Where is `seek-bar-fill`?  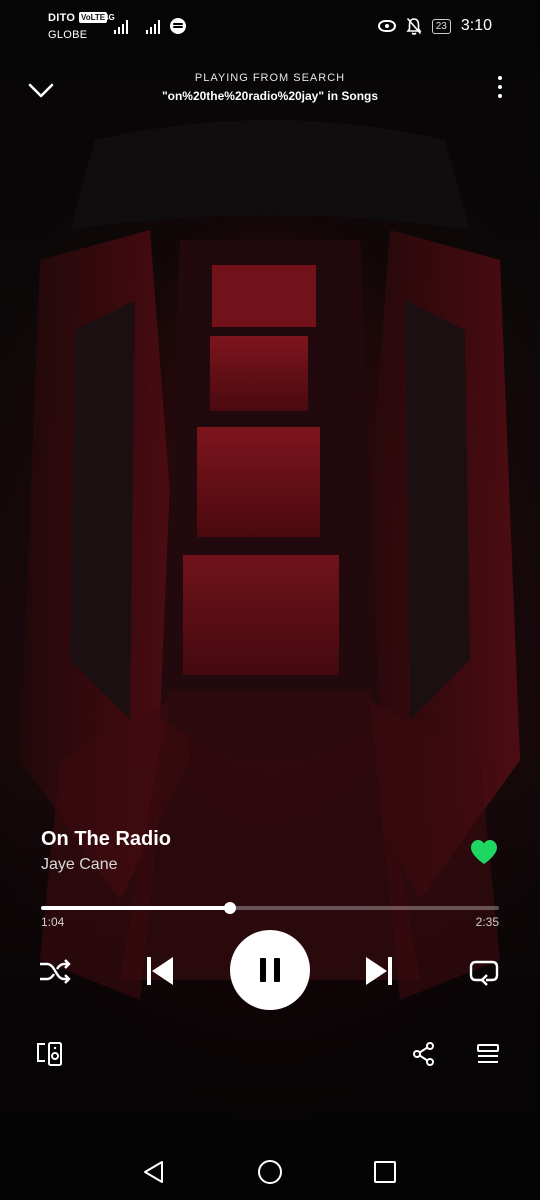
seek-bar-fill is located at coordinates (136, 908).